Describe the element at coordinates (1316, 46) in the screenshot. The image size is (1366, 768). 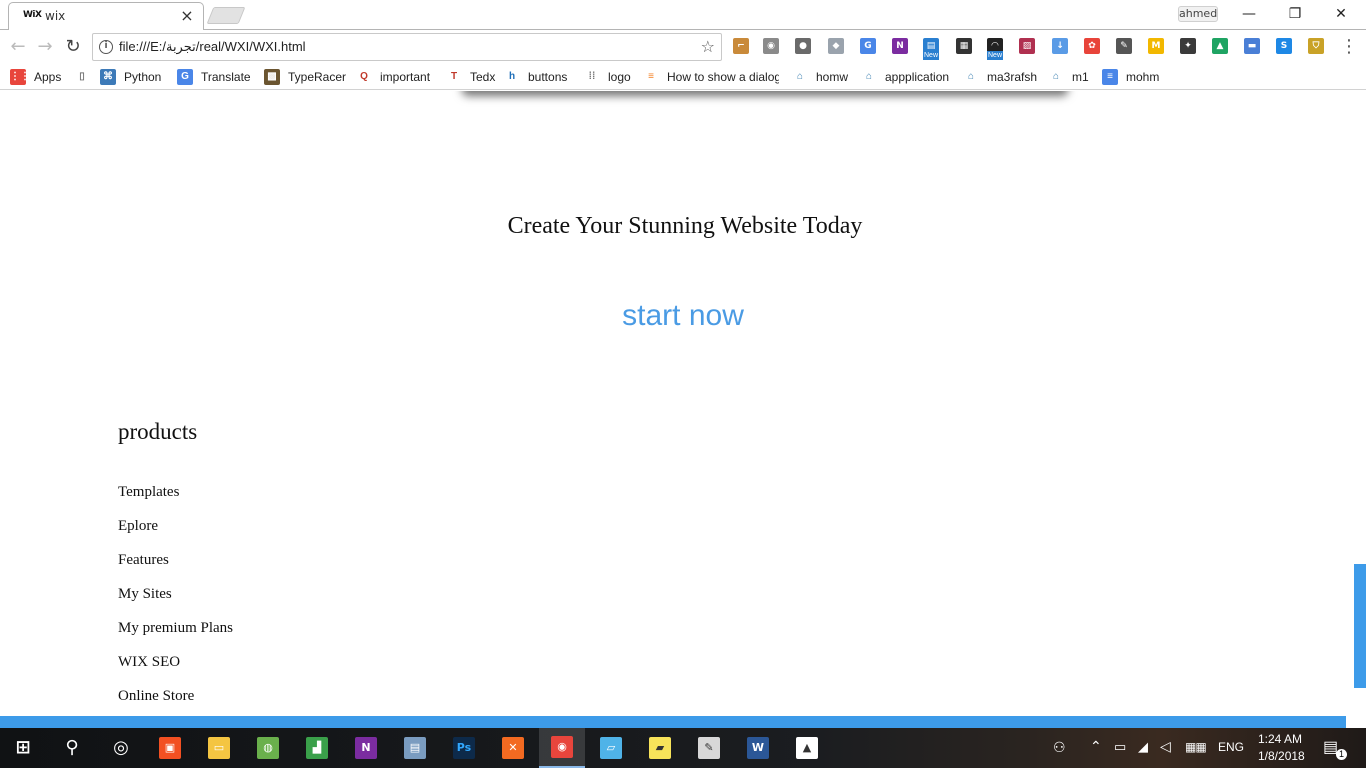
I see `shield-icon: ⛉` at that location.